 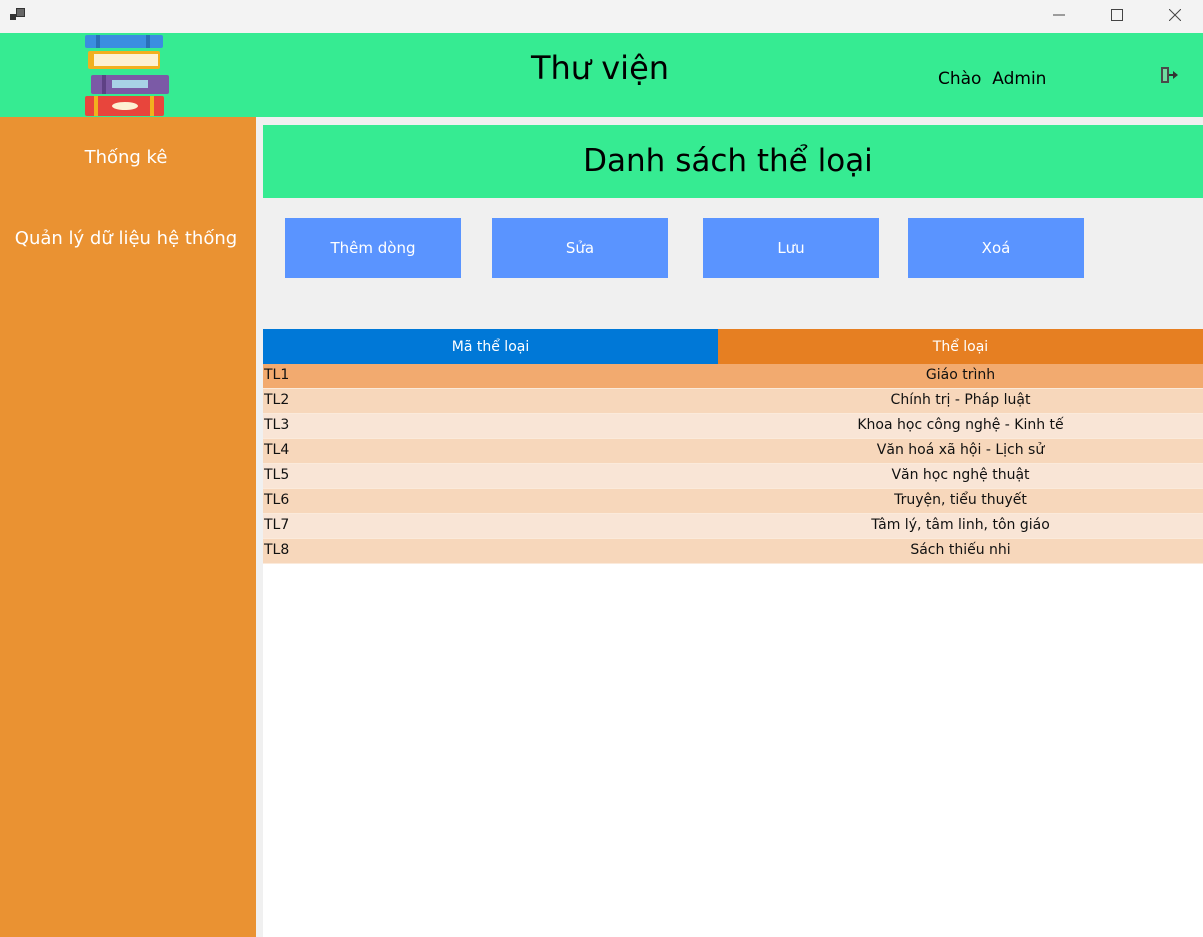 I want to click on app-header: Thư viện Chào Admin, so click(x=601, y=75).